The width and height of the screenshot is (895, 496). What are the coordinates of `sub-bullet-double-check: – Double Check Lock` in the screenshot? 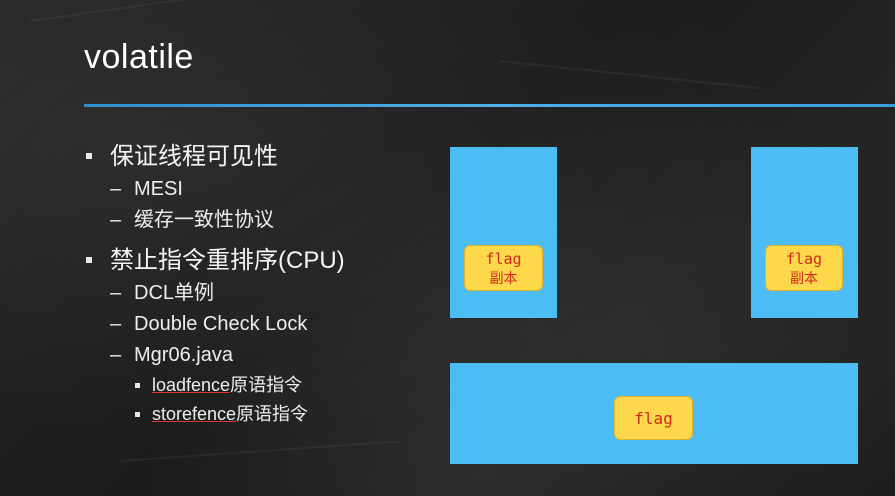 It's located at (254, 324).